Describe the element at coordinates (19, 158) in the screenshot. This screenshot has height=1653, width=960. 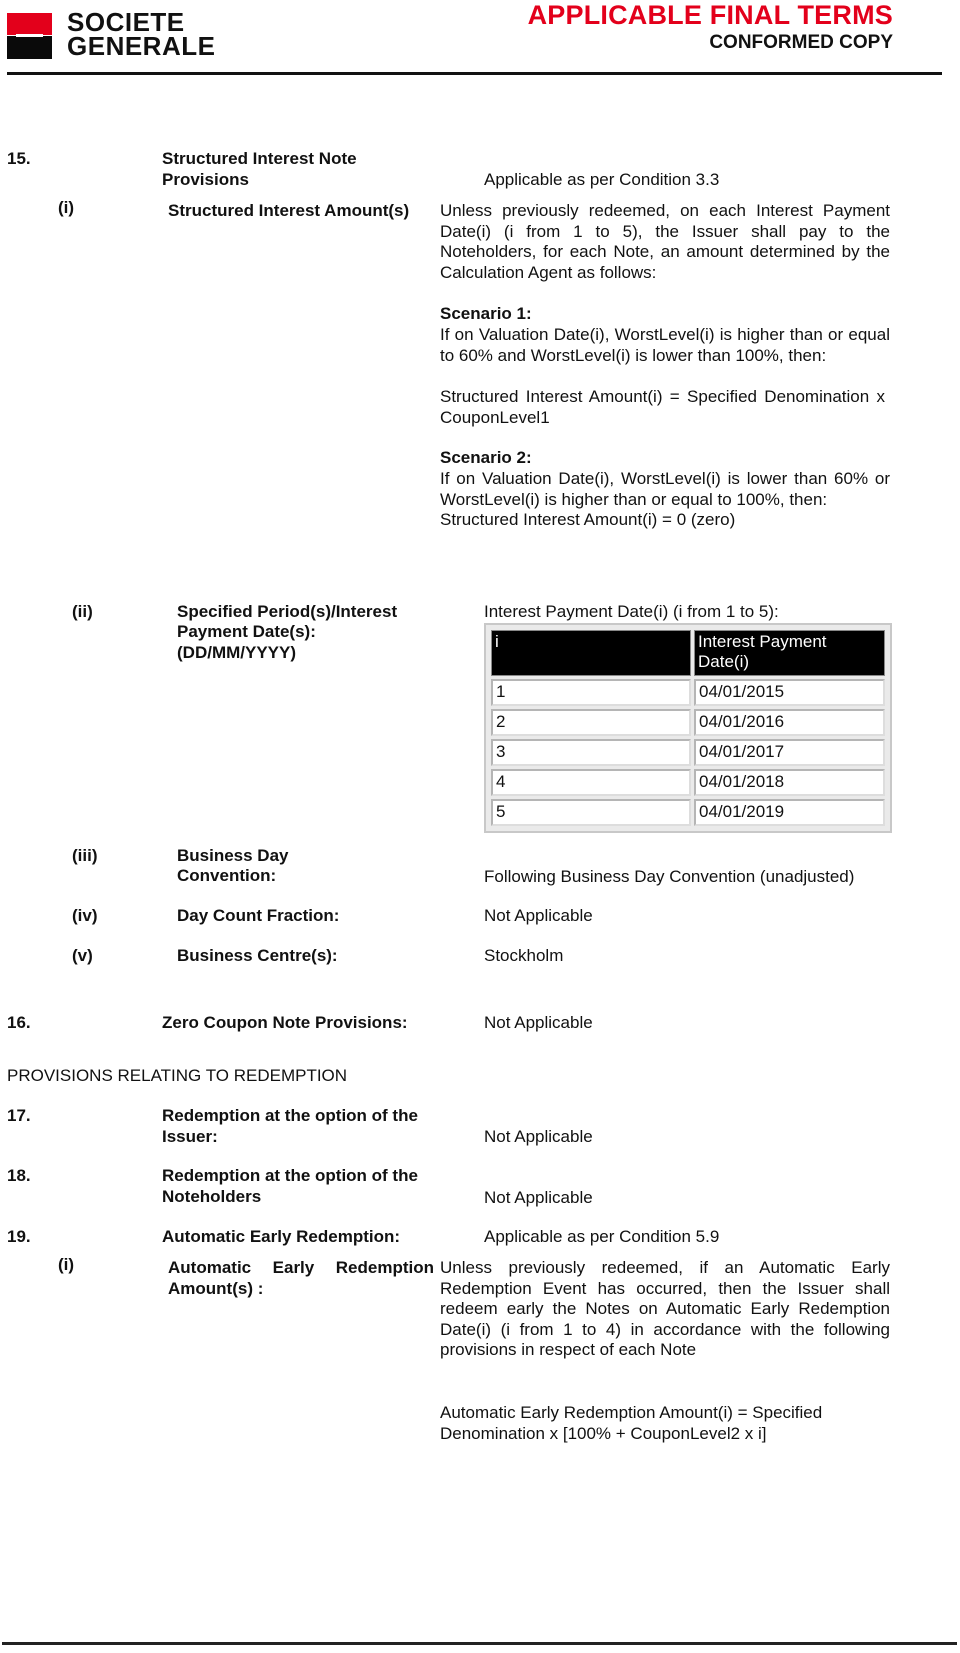
I see `section-15-number: 15.` at that location.